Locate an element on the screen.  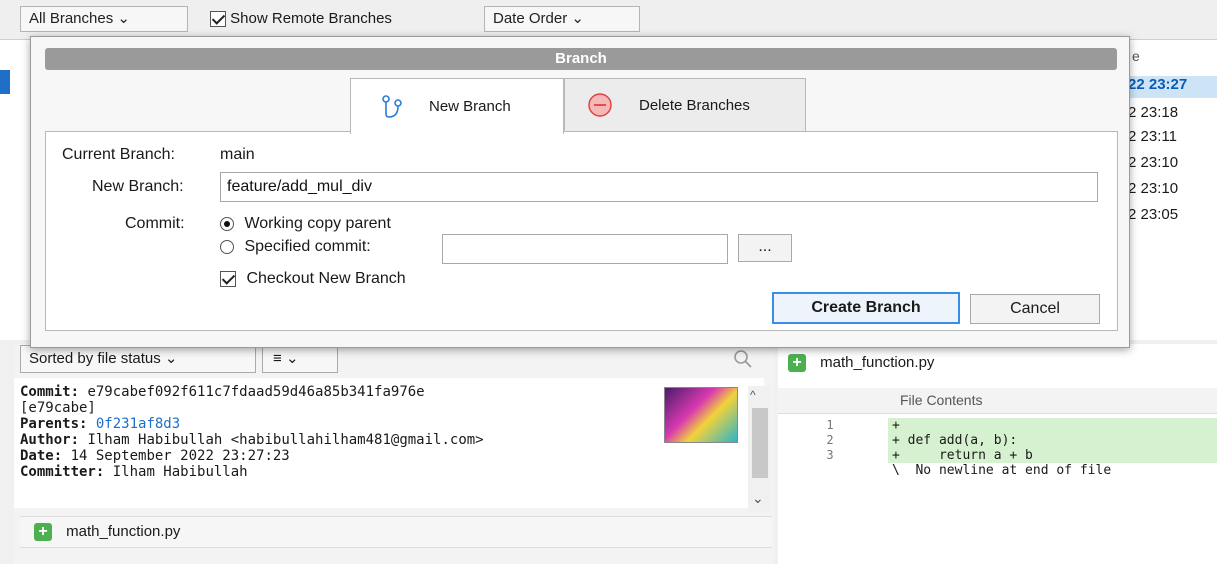
author-label: Author: is located at coordinates (50, 440).